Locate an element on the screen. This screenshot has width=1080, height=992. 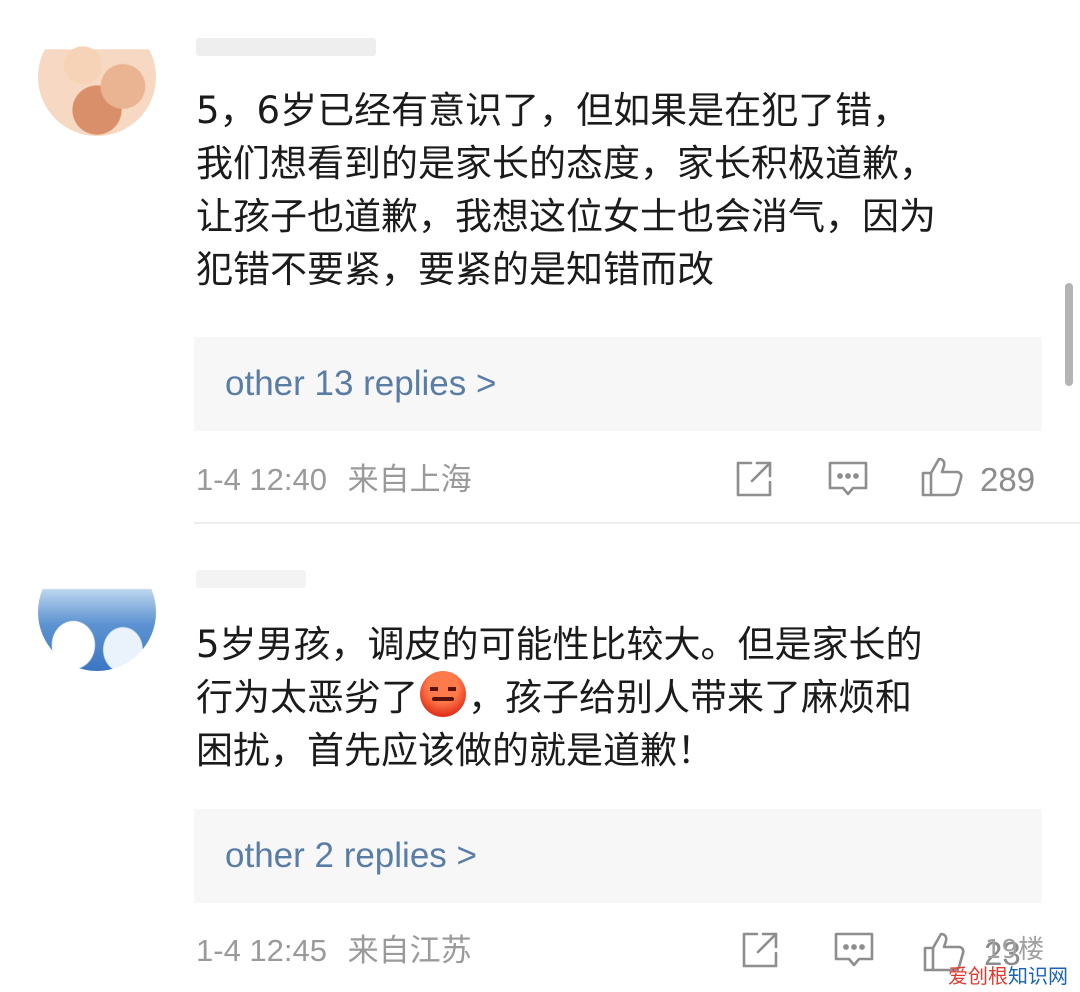
comment-divider is located at coordinates (637, 523).